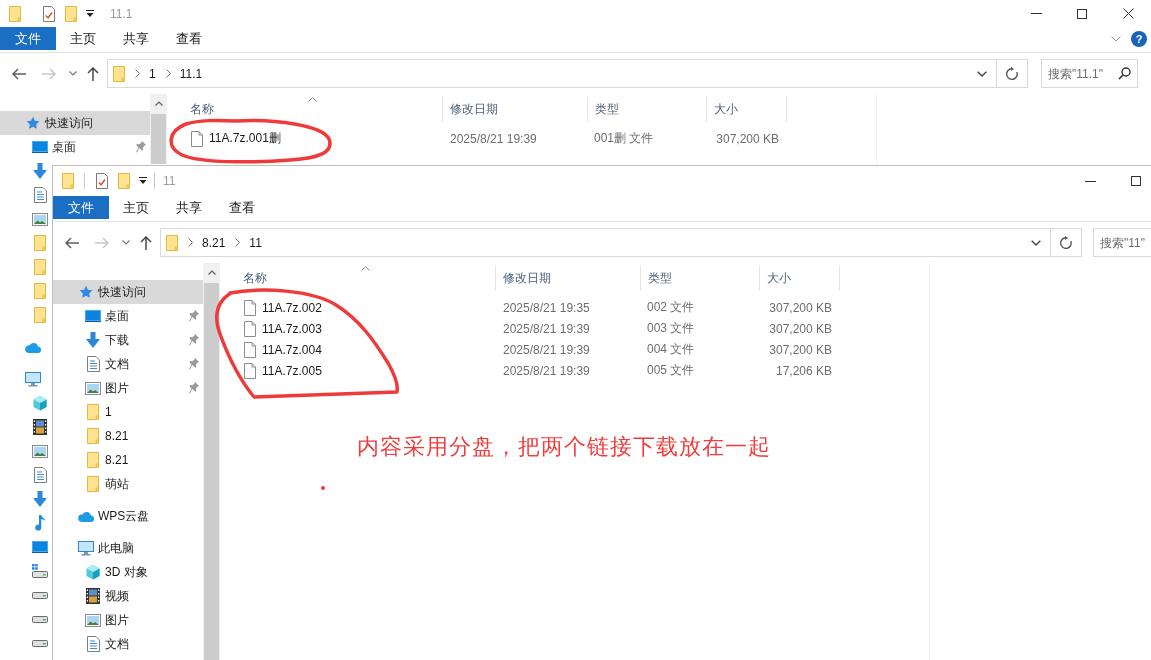 Image resolution: width=1151 pixels, height=660 pixels. What do you see at coordinates (128, 412) in the screenshot?
I see `sidebar-item: 1` at bounding box center [128, 412].